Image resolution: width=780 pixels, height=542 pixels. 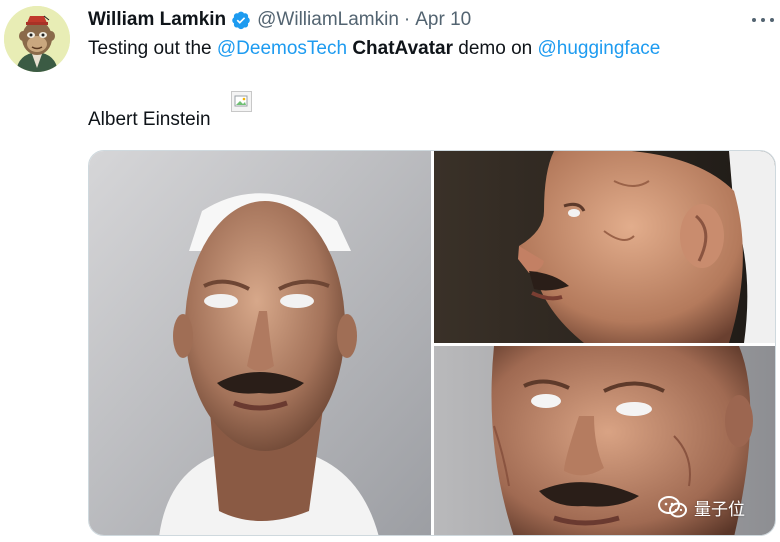 I want to click on tweet-header: William Lamkin @WilliamLamkin · Apr 10, so click(x=279, y=20).